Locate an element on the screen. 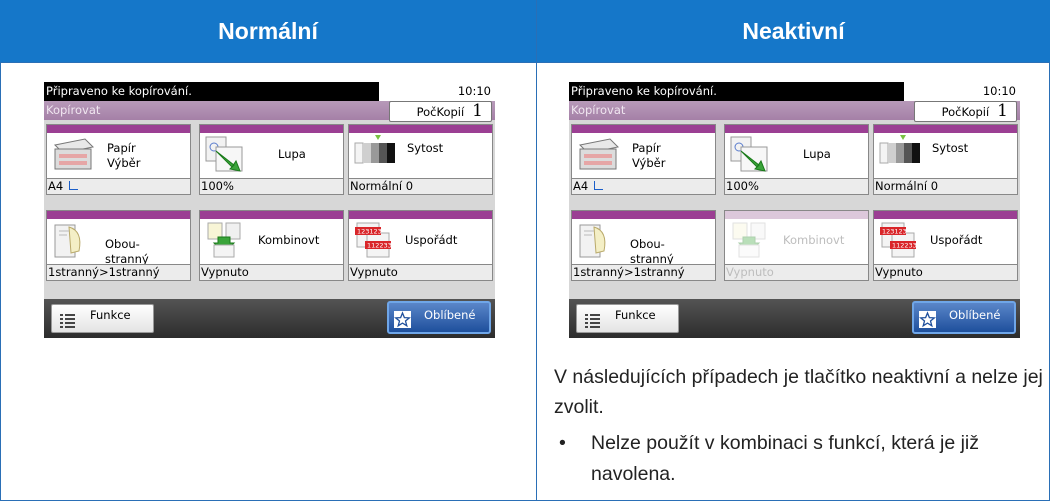 The height and width of the screenshot is (502, 1051). header-inactive: Neaktivní is located at coordinates (793, 31).